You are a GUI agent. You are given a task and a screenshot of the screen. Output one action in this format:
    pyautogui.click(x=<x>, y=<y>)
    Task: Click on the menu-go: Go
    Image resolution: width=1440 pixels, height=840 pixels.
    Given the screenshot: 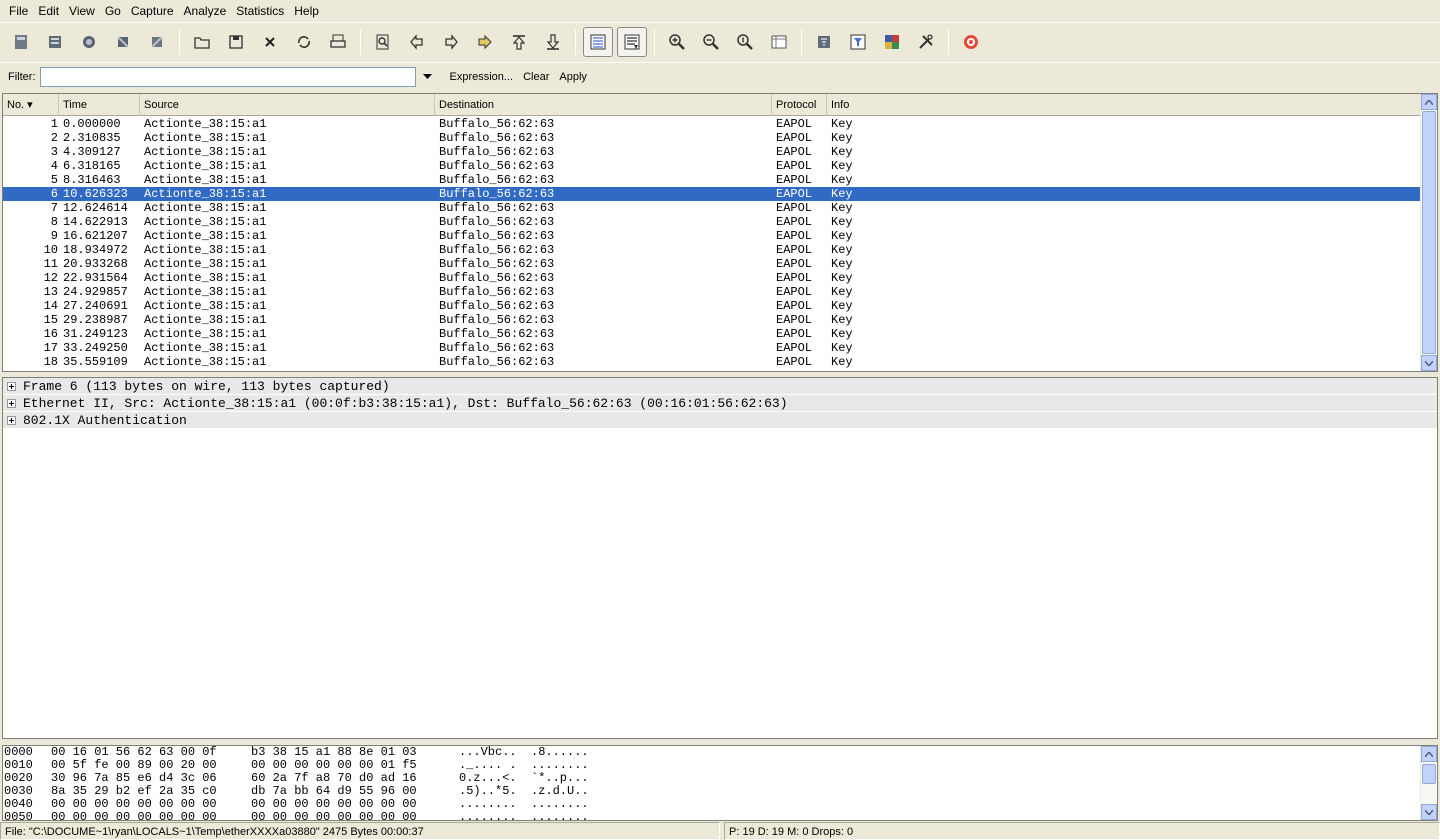 What is the action you would take?
    pyautogui.click(x=113, y=11)
    